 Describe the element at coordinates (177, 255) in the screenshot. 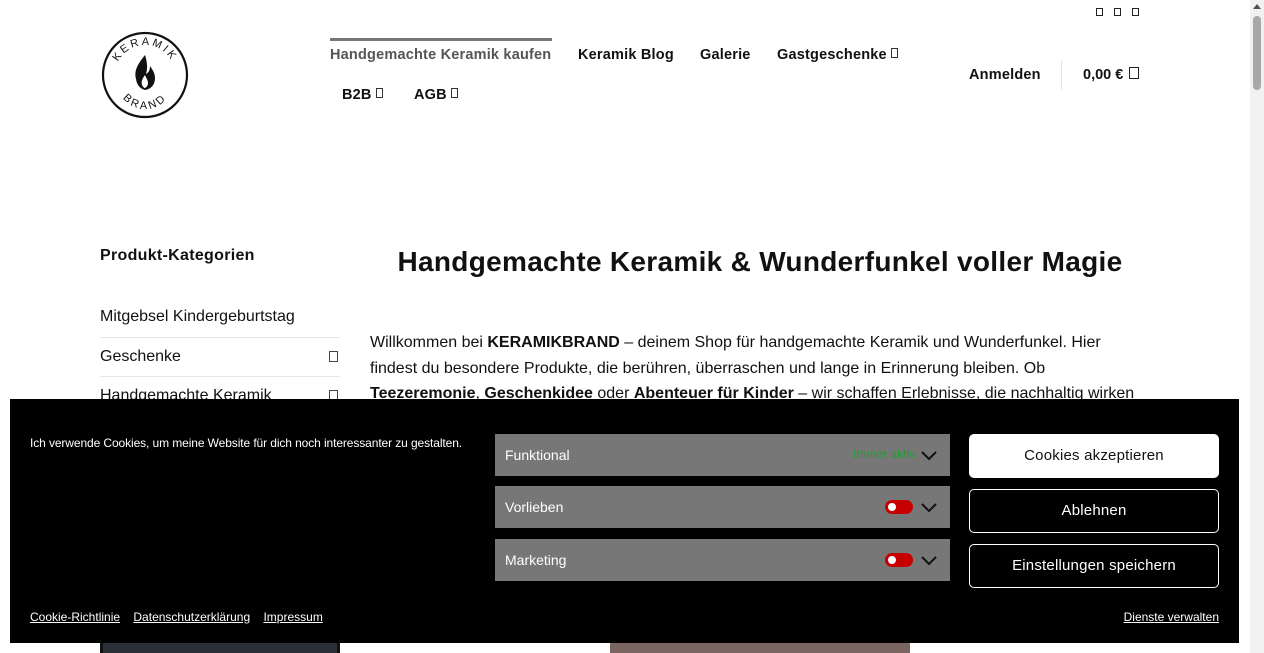

I see `sidebar-title: Produkt-Kategorien` at that location.